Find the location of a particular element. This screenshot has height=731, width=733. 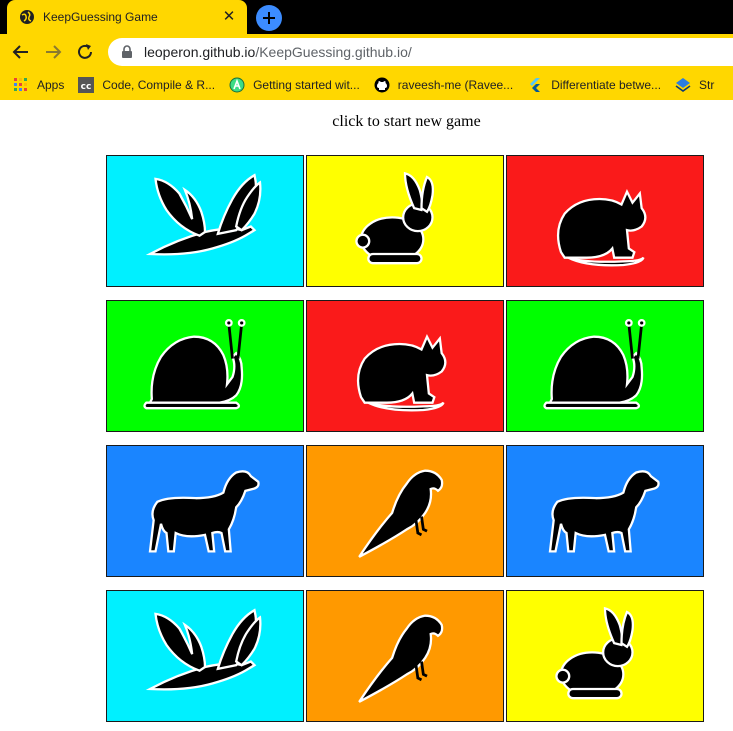

github-icon is located at coordinates (382, 85).